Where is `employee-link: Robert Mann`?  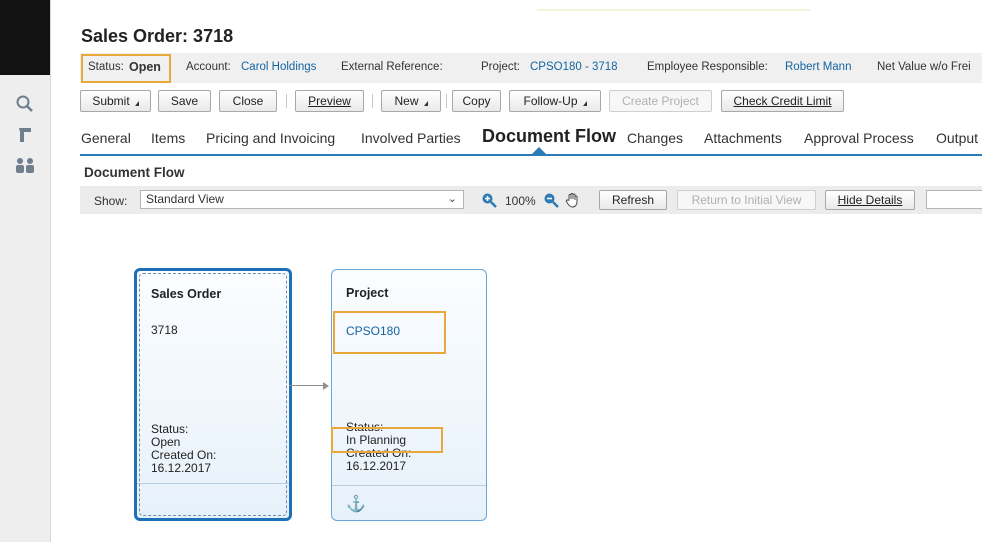 employee-link: Robert Mann is located at coordinates (818, 67).